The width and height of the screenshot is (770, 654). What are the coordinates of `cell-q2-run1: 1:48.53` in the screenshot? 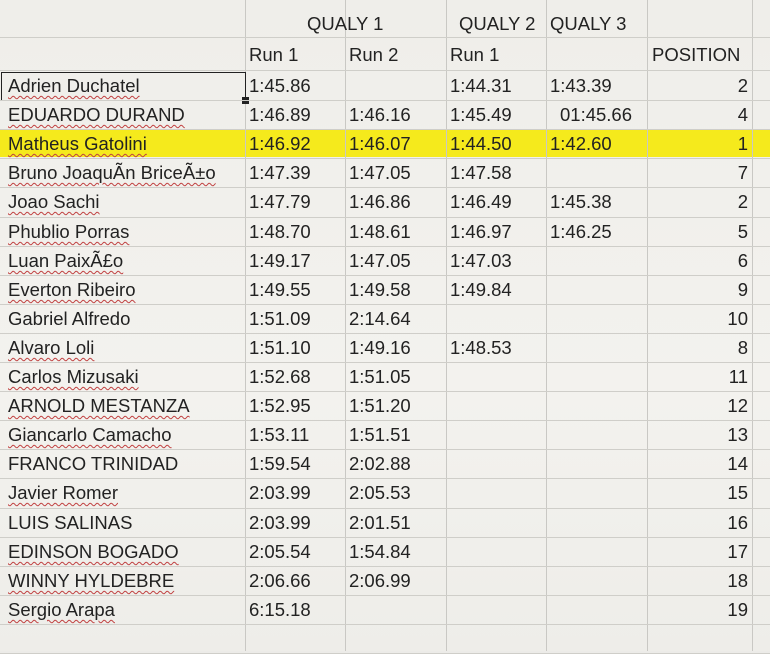 It's located at (481, 348).